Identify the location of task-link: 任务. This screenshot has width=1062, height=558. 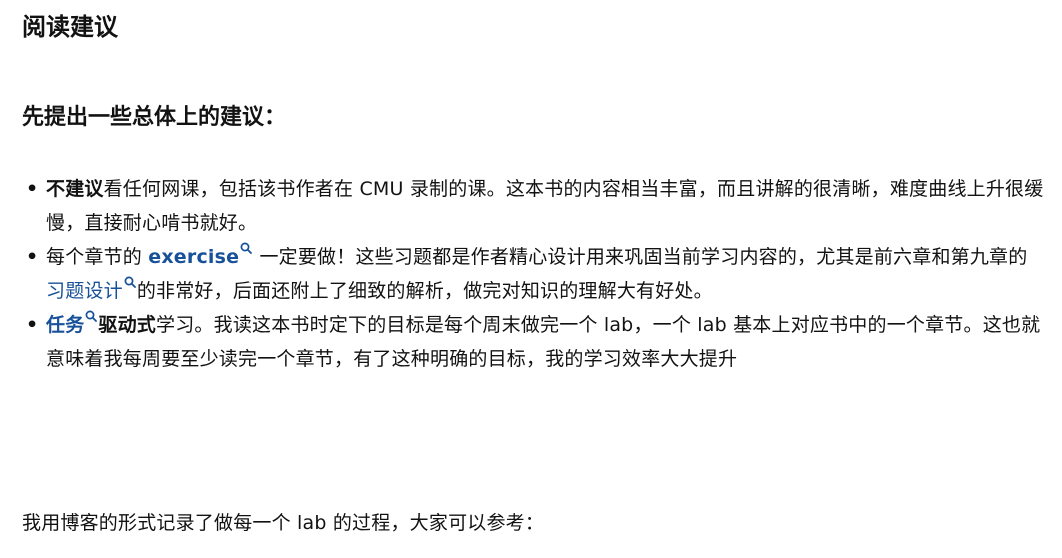
(72, 323).